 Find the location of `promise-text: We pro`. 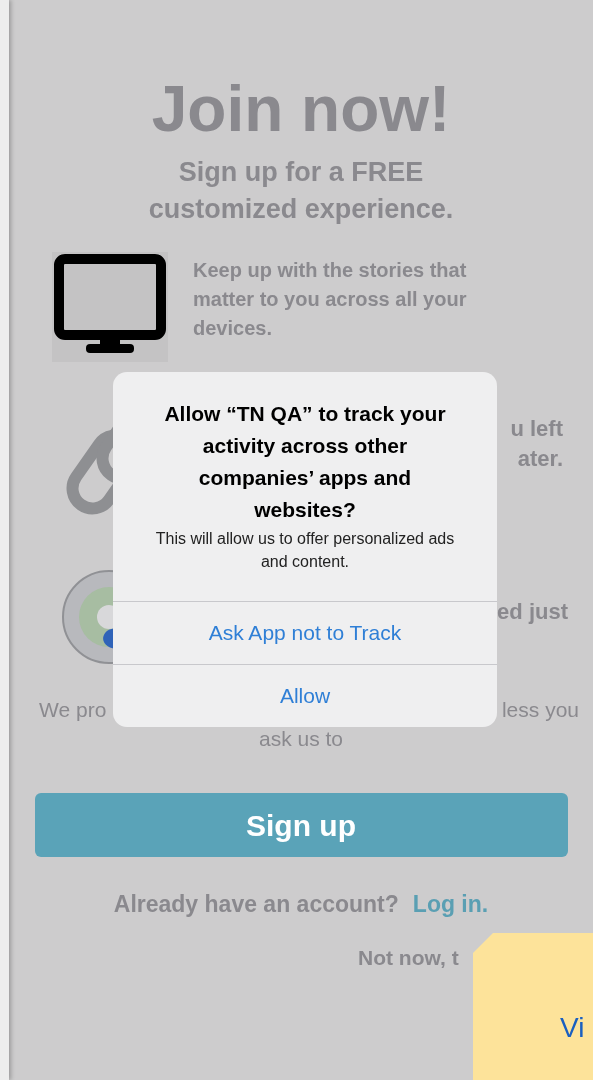

promise-text: We pro is located at coordinates (73, 710).